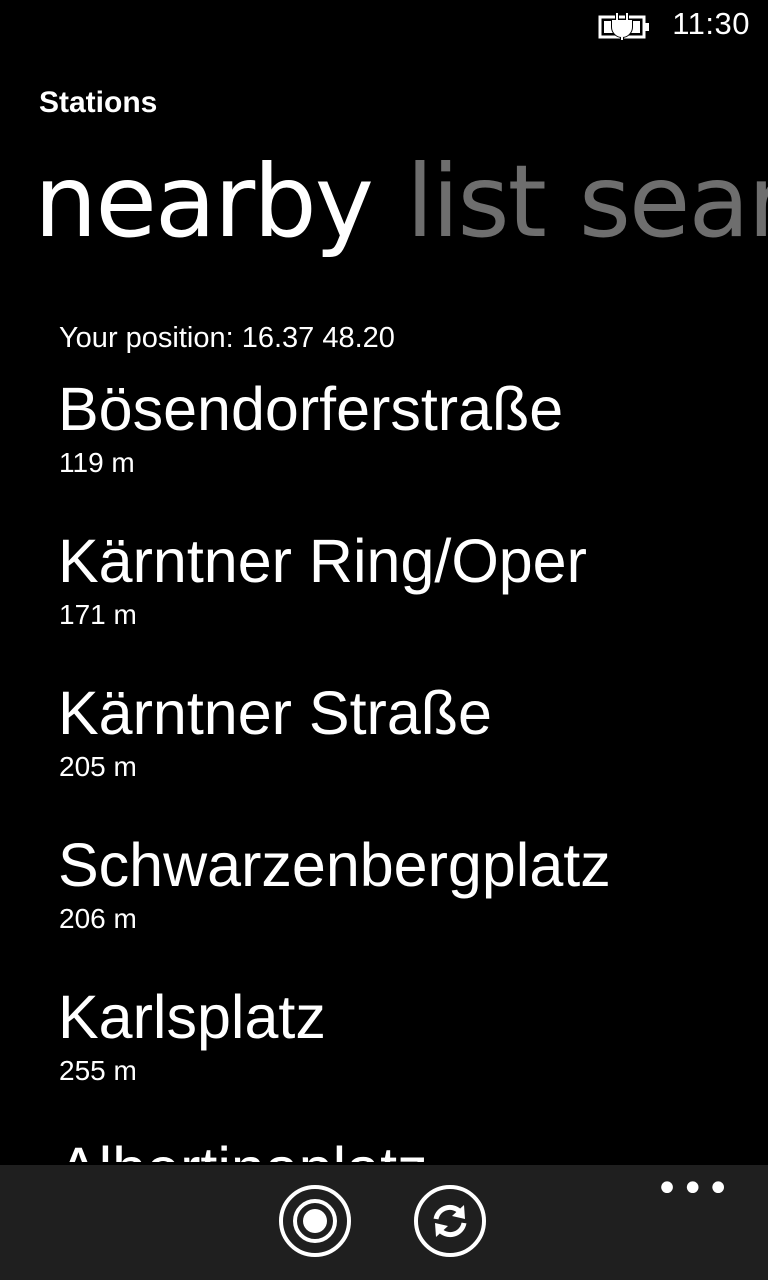 Image resolution: width=768 pixels, height=1280 pixels. I want to click on clock: 11:30, so click(711, 23).